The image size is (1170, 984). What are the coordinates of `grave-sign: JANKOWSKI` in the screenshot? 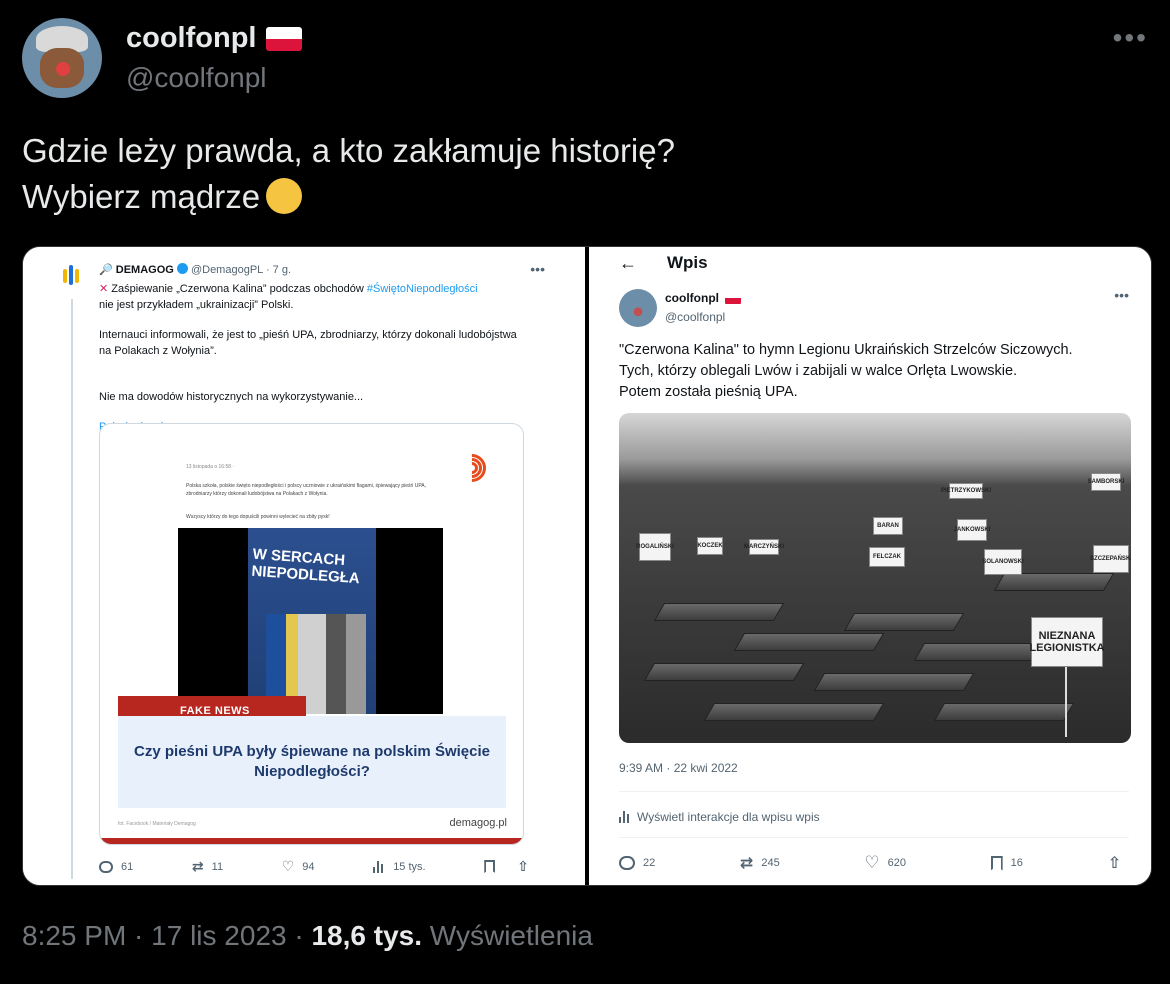 It's located at (972, 530).